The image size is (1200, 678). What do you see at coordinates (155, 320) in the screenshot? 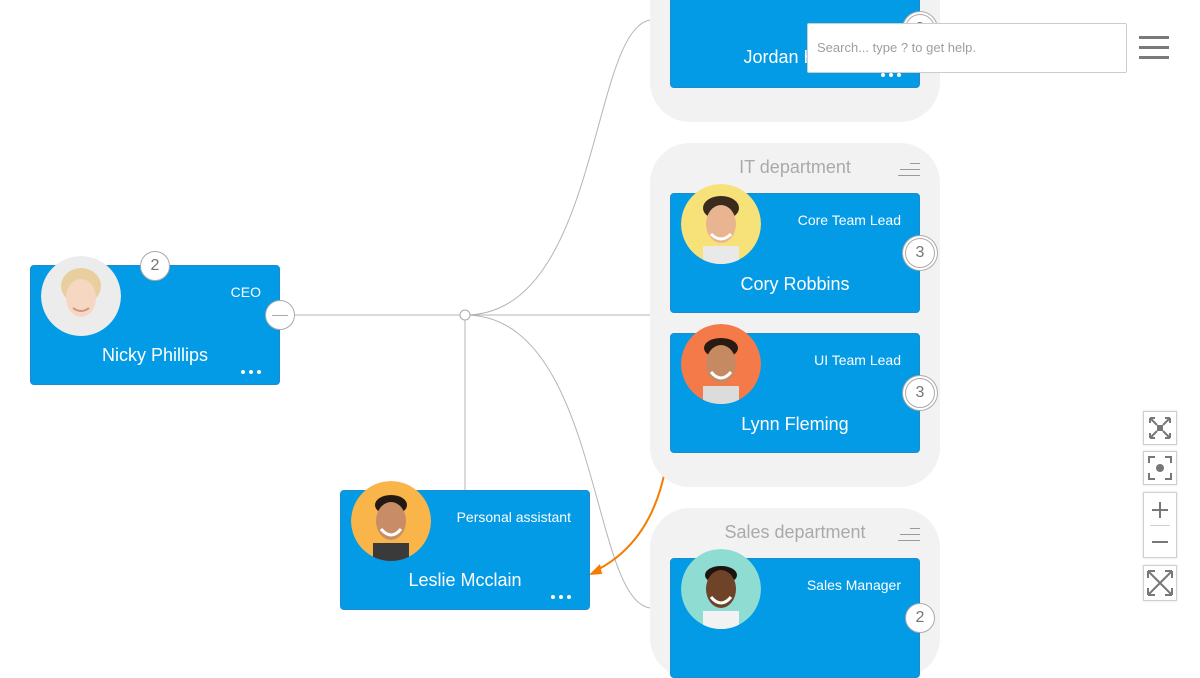
I see `node-nicky: CEO Nicky Phillips` at bounding box center [155, 320].